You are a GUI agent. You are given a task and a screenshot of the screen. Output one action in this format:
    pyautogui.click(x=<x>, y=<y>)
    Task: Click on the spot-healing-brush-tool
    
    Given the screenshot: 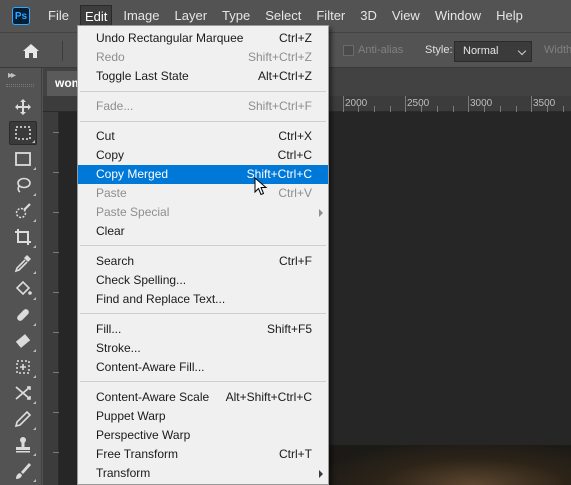 What is the action you would take?
    pyautogui.click(x=23, y=315)
    